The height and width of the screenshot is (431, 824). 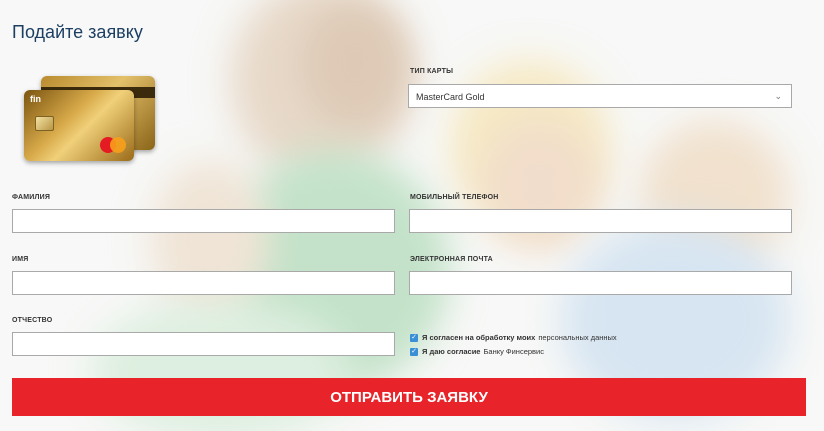 What do you see at coordinates (454, 197) in the screenshot?
I see `phone-label: МОБИЛЬНЫЙ ТЕЛЕФОН` at bounding box center [454, 197].